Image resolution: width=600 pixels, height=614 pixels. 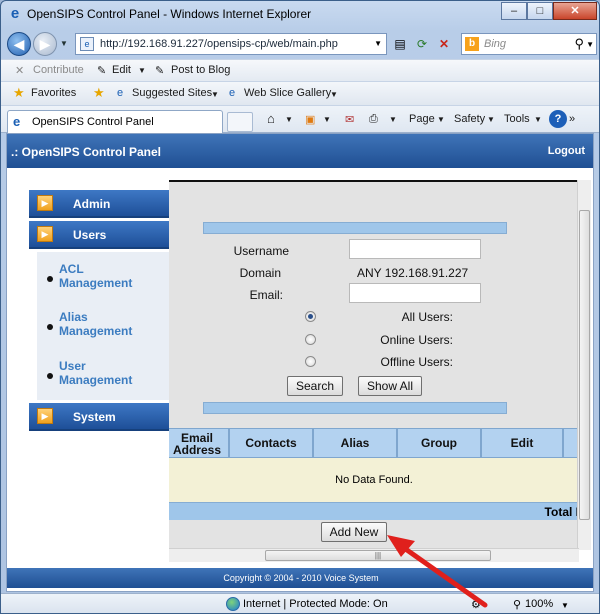 I want to click on maximize-button: □, so click(x=540, y=11).